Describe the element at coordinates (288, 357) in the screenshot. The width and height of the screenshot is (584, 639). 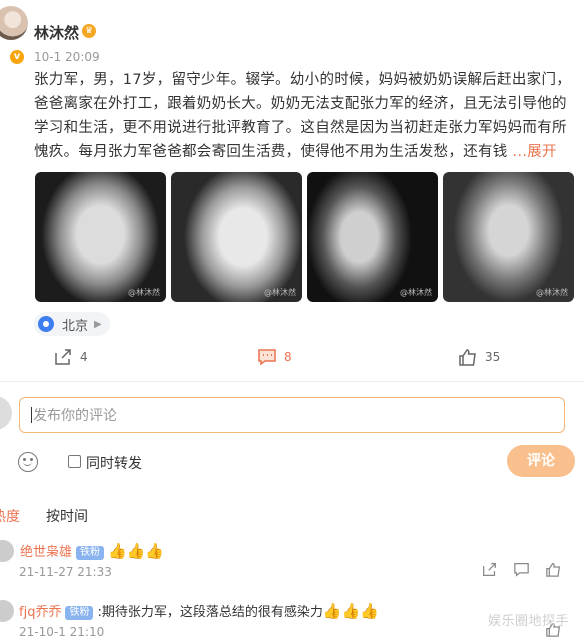
I see `comment-count: 8` at that location.